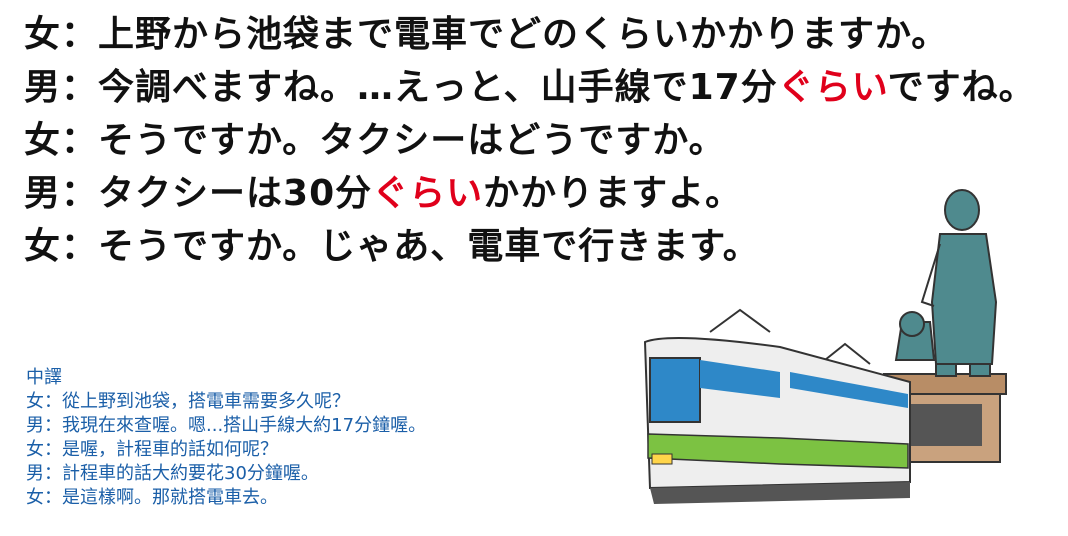 This screenshot has height=536, width=1068. I want to click on train-icon, so click(777, 406).